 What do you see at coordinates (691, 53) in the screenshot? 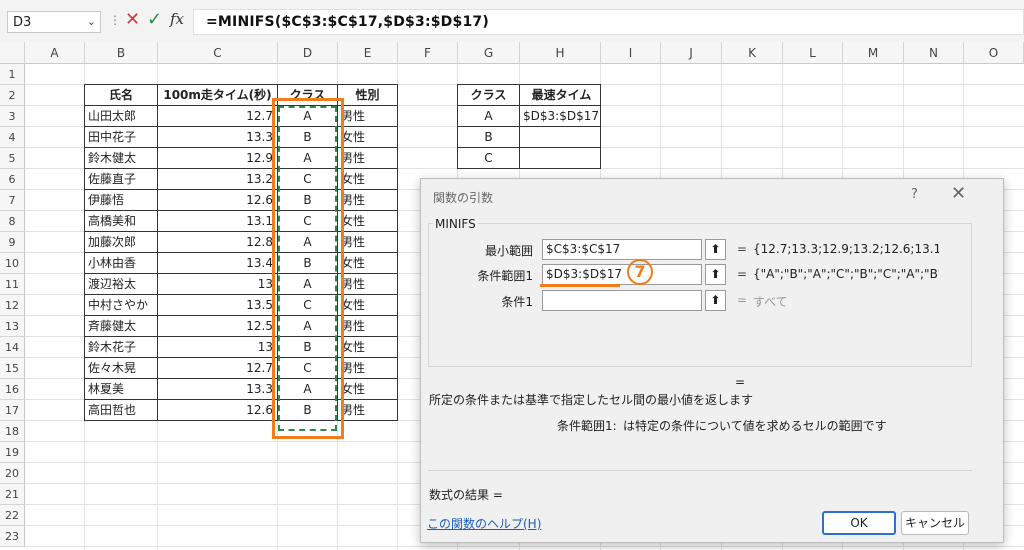
I see `column-header: J` at bounding box center [691, 53].